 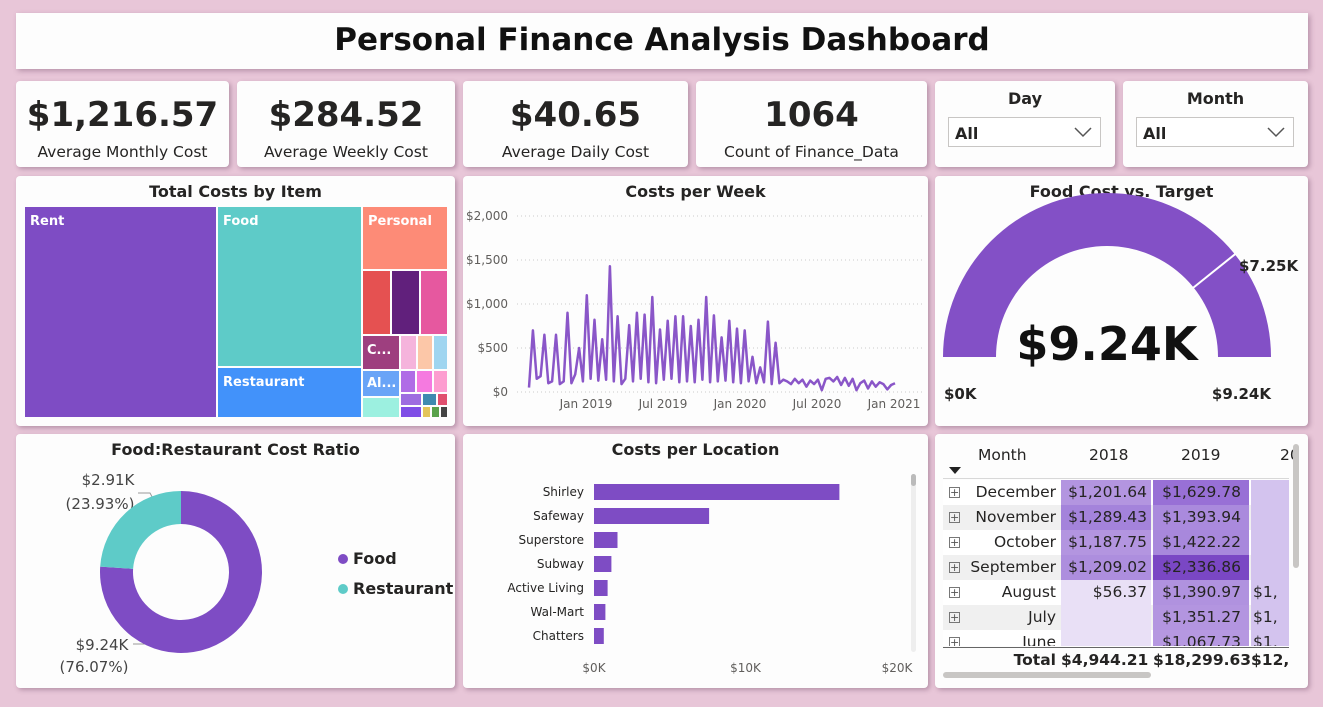 What do you see at coordinates (346, 124) in the screenshot?
I see `kpi-card-weekly: $284.52 Average Weekly Cost` at bounding box center [346, 124].